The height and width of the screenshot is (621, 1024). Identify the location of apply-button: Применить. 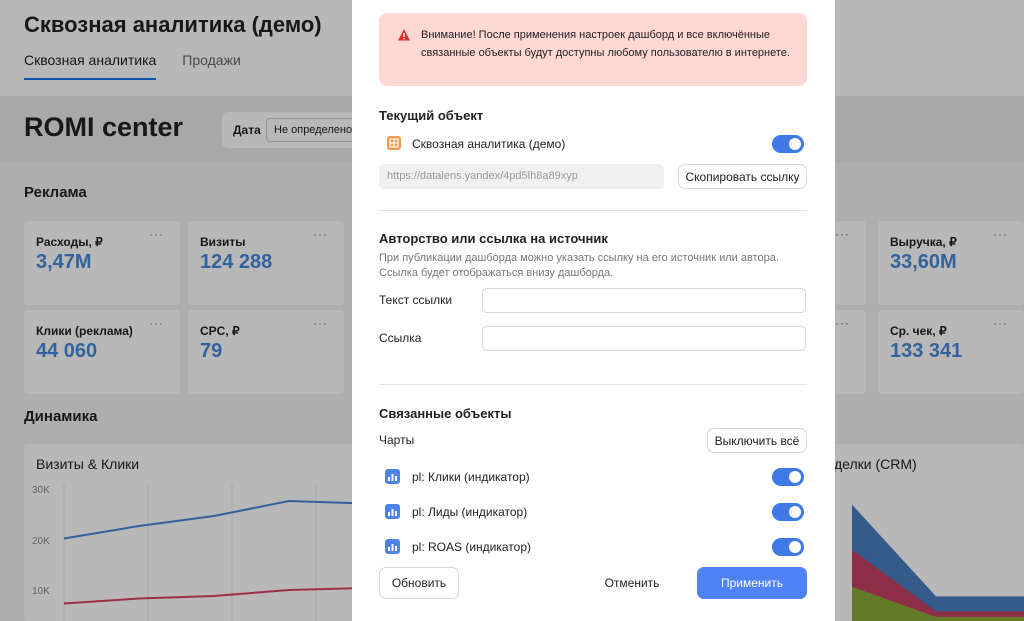
(752, 583).